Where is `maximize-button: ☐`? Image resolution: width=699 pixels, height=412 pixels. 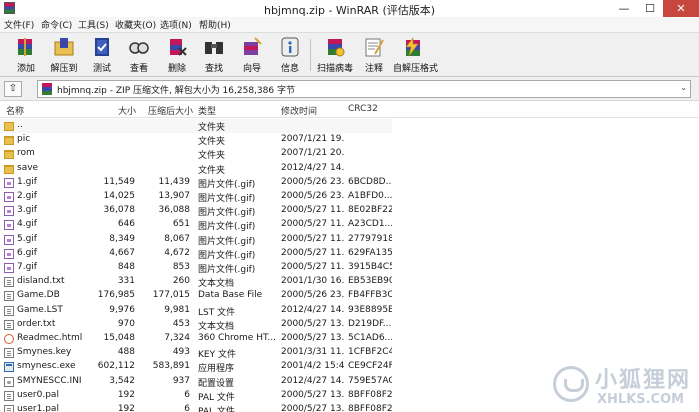 maximize-button: ☐ is located at coordinates (650, 8).